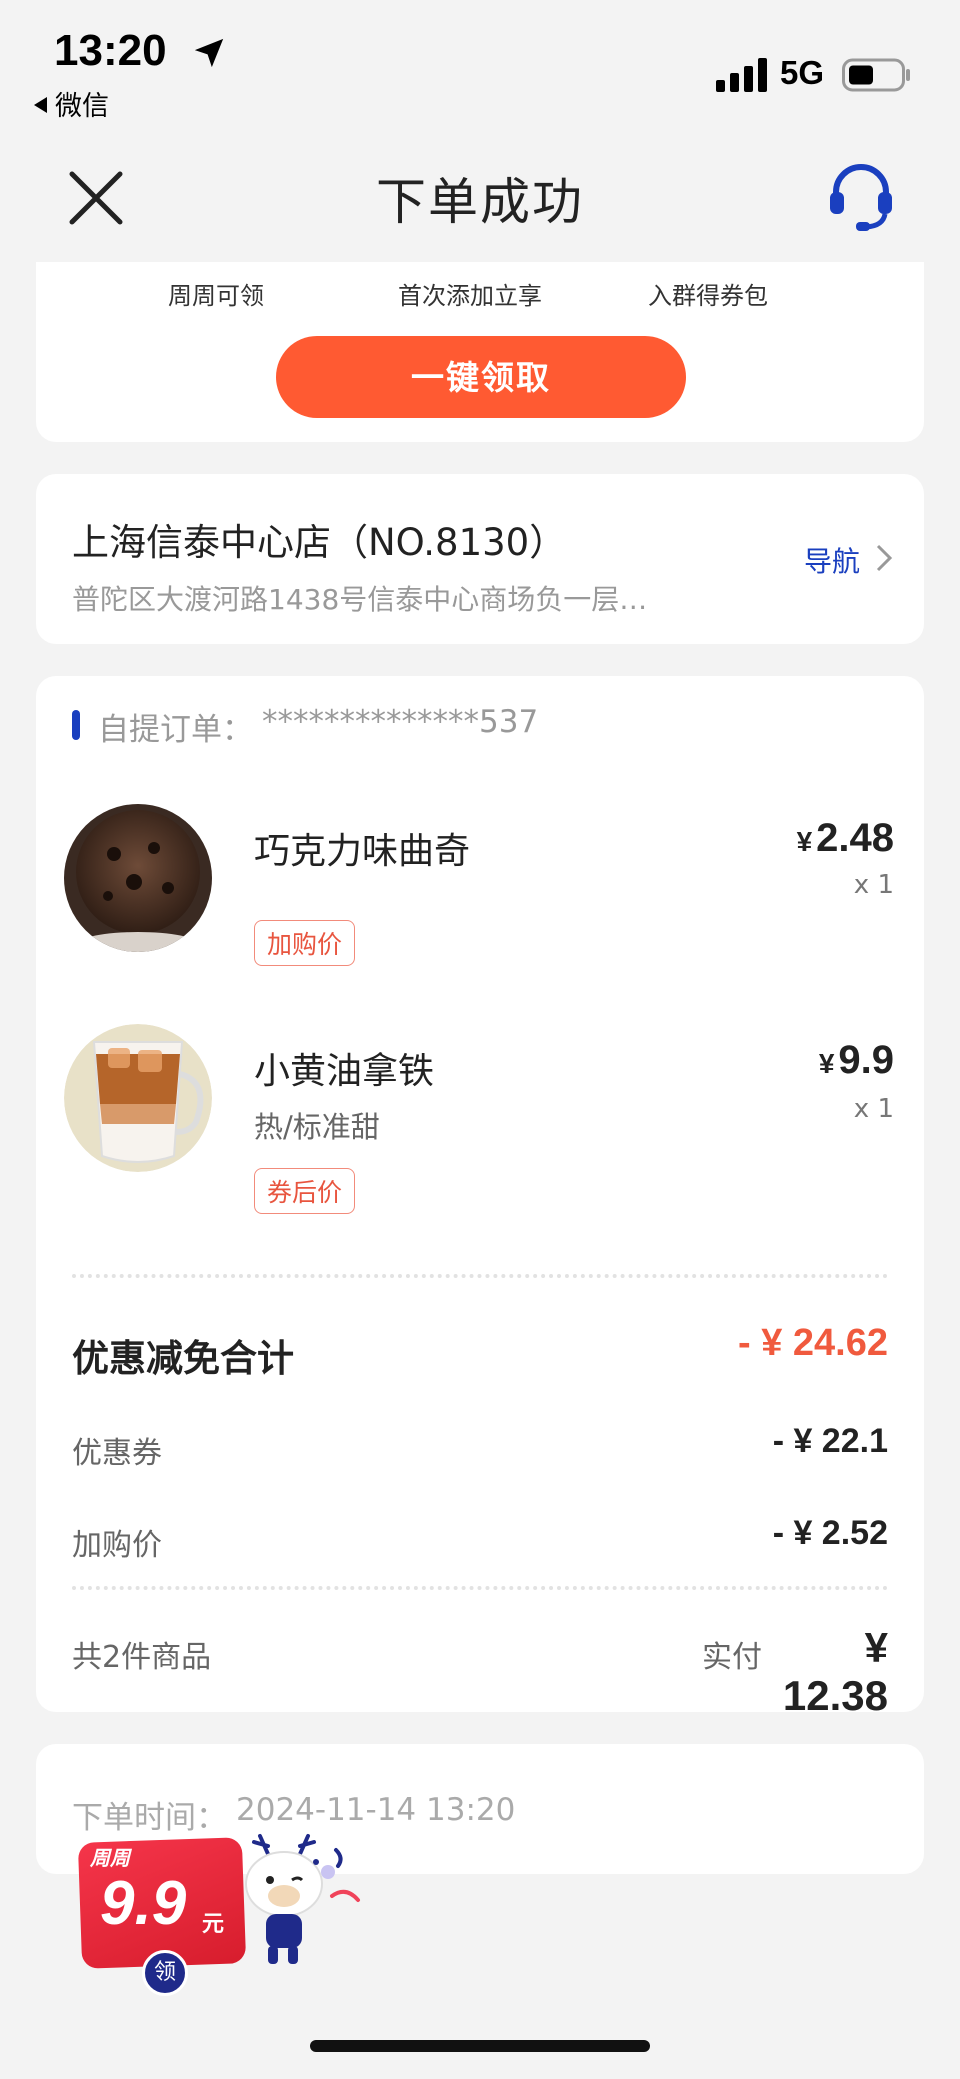 The height and width of the screenshot is (2079, 960). I want to click on product-image-cookie, so click(138, 878).